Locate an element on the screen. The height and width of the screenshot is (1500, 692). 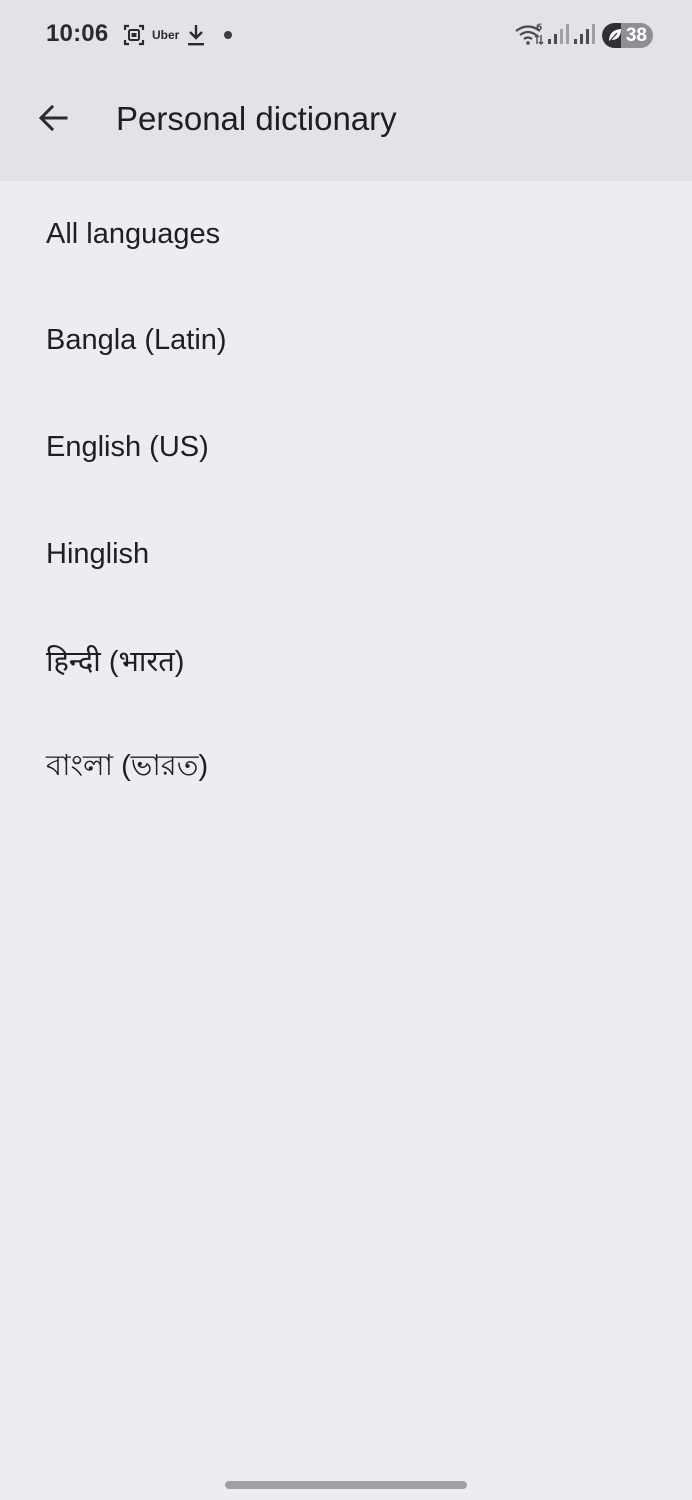
language-label: বাংলা (ভারত) is located at coordinates (127, 765).